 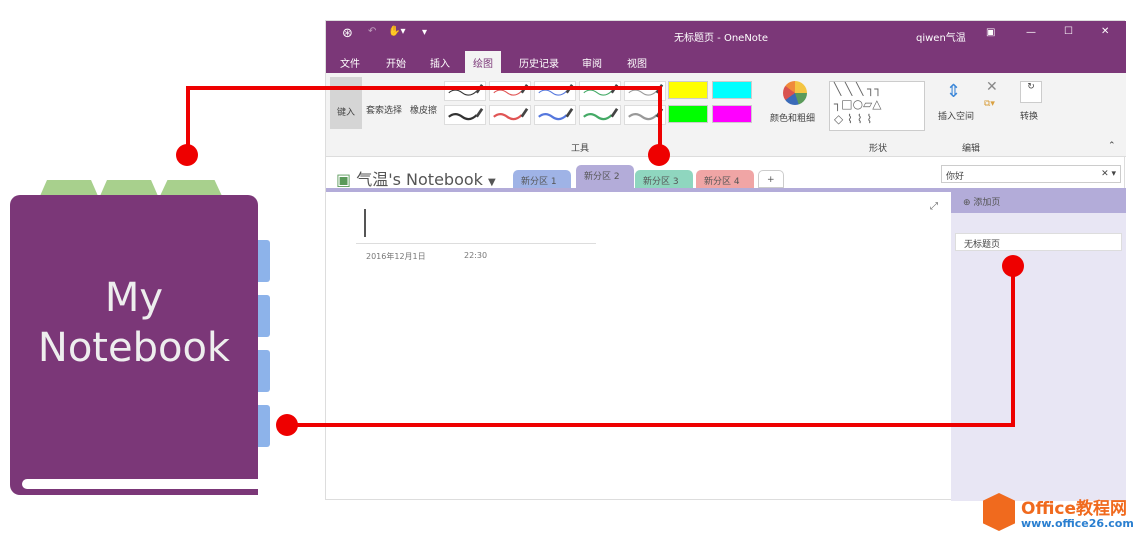 What do you see at coordinates (878, 149) in the screenshot?
I see `shapes-group-label: 形状` at bounding box center [878, 149].